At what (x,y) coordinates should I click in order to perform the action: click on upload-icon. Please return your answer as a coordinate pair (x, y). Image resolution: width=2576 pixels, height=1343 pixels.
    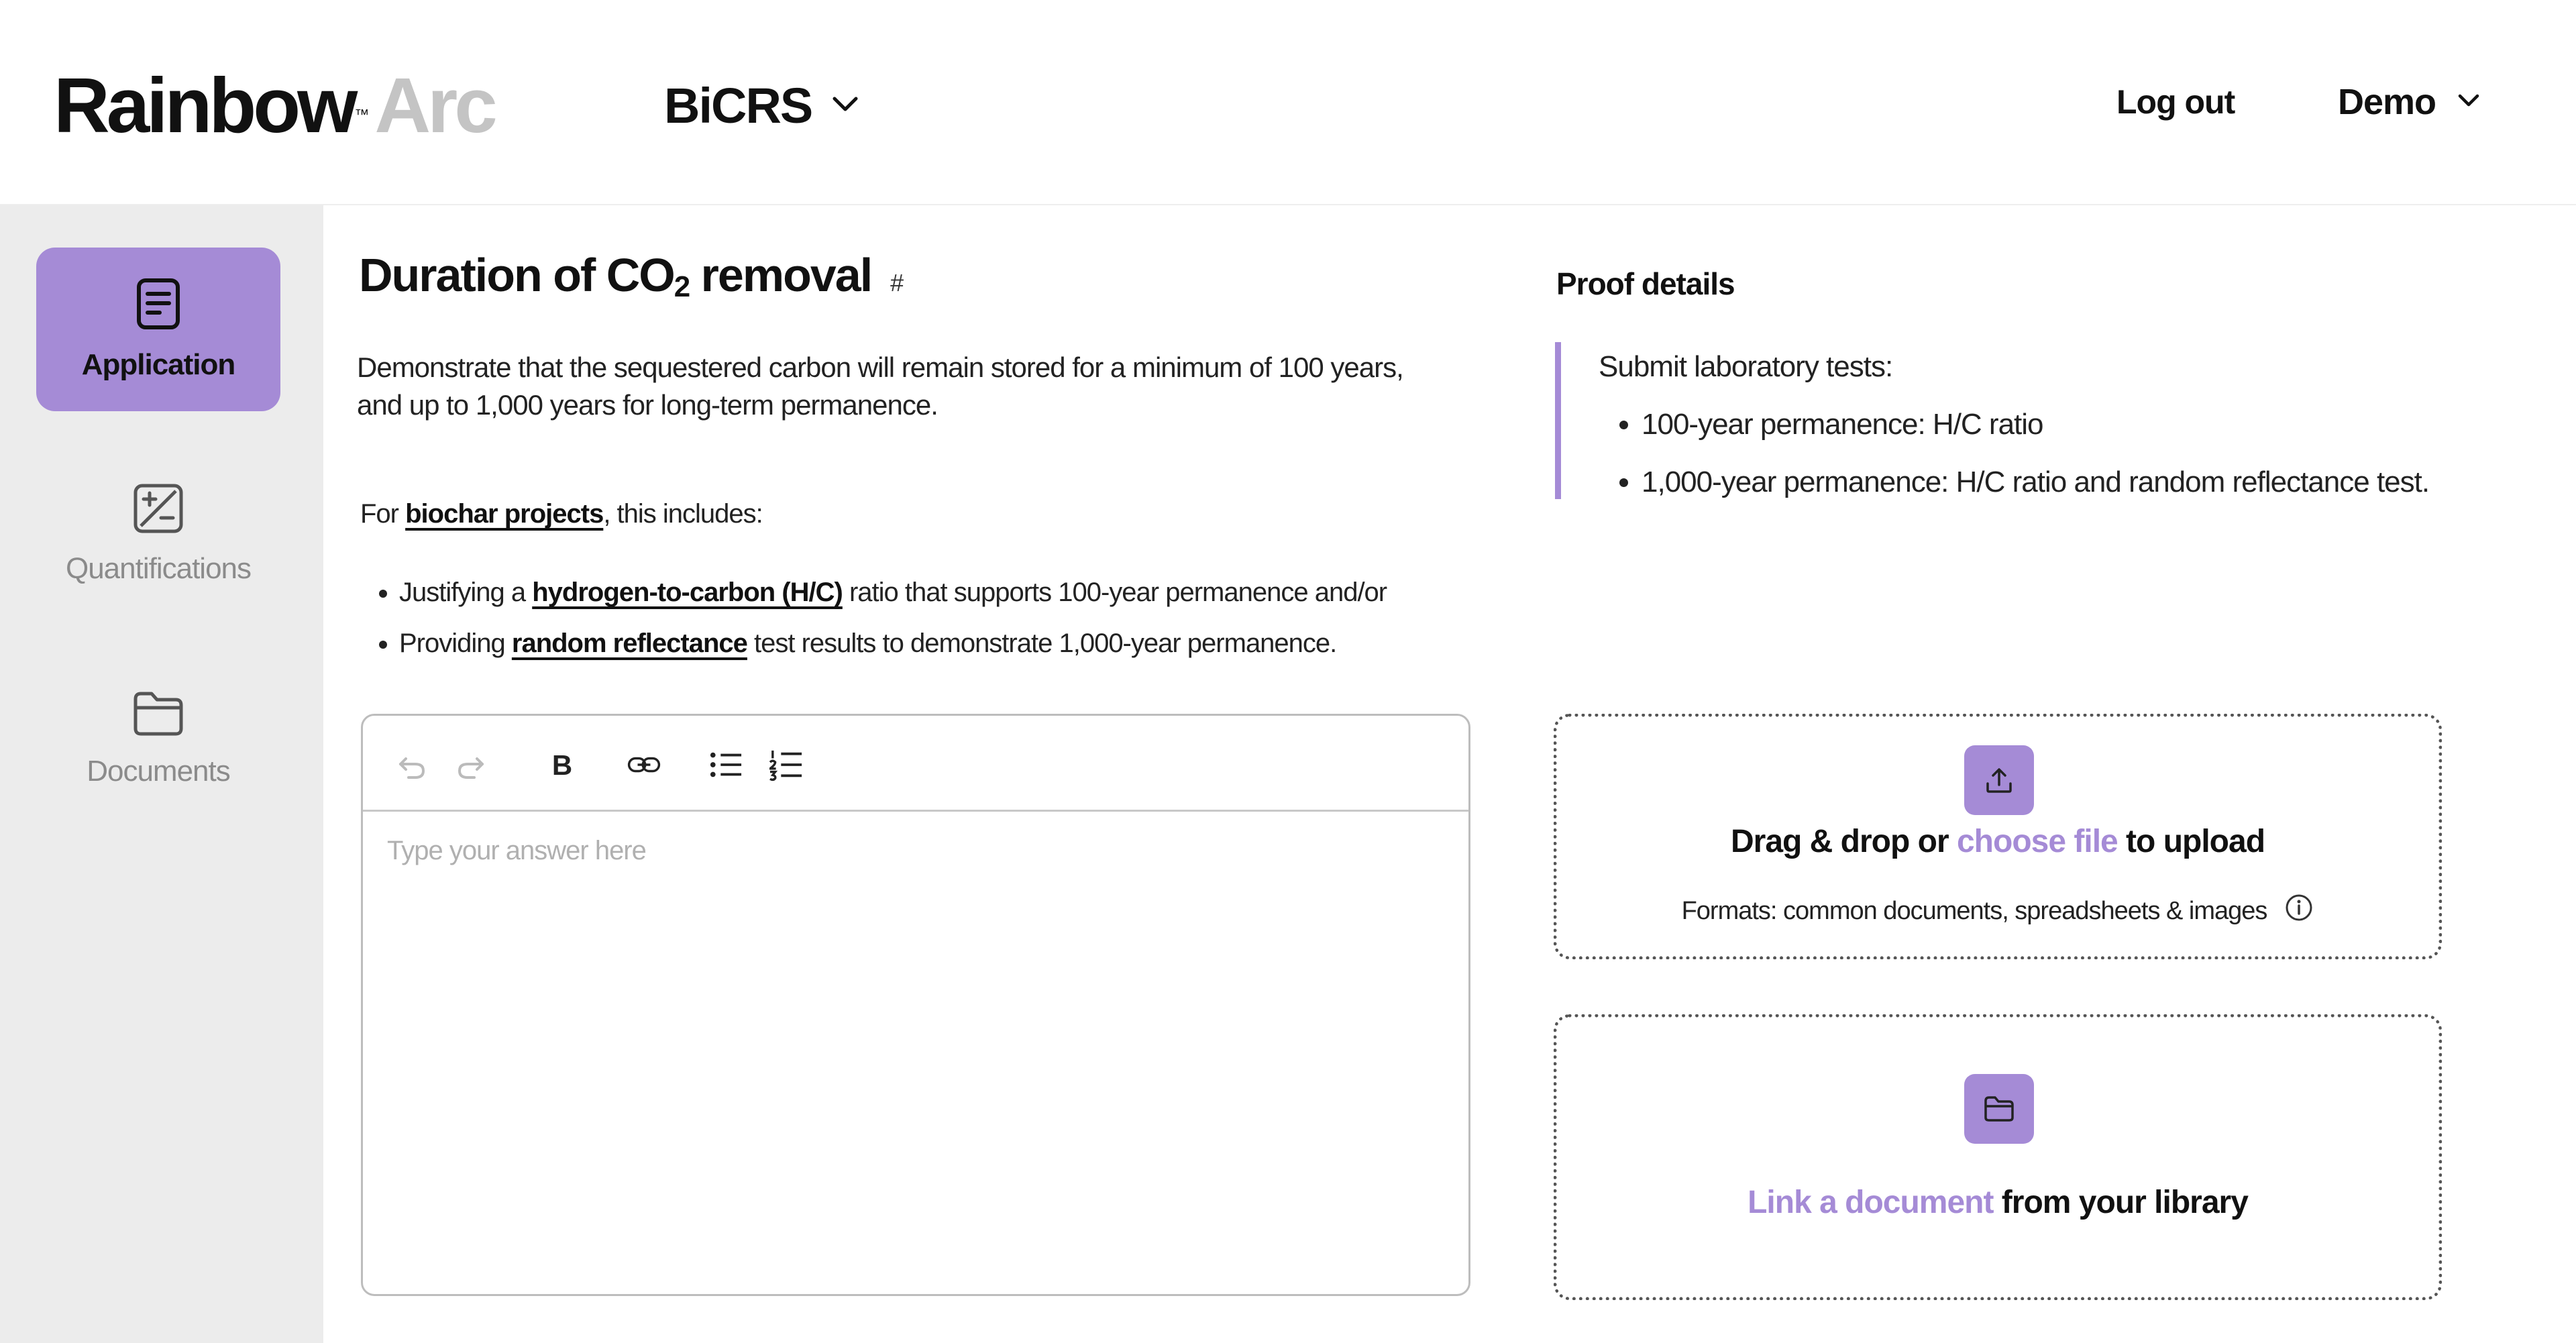
    Looking at the image, I should click on (1999, 780).